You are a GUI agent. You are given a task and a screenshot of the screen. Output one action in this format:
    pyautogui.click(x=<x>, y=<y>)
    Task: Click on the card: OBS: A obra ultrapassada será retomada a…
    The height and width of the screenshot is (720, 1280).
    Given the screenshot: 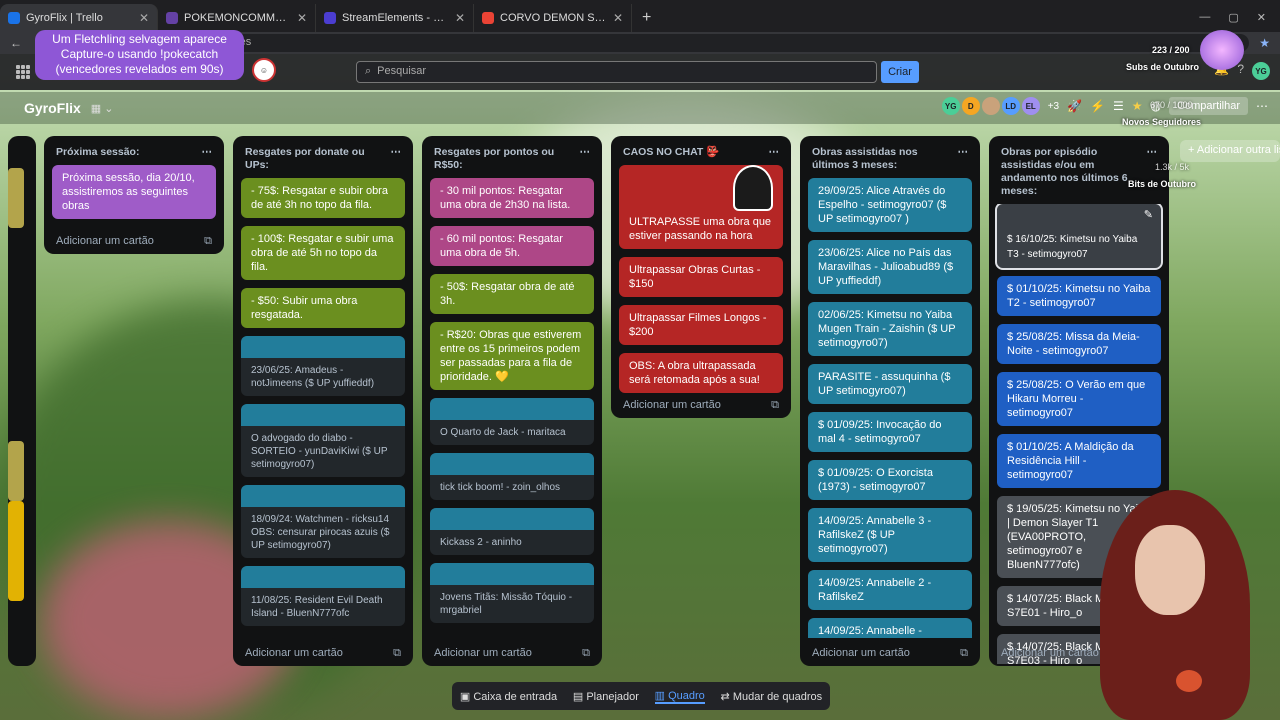 What is the action you would take?
    pyautogui.click(x=701, y=373)
    